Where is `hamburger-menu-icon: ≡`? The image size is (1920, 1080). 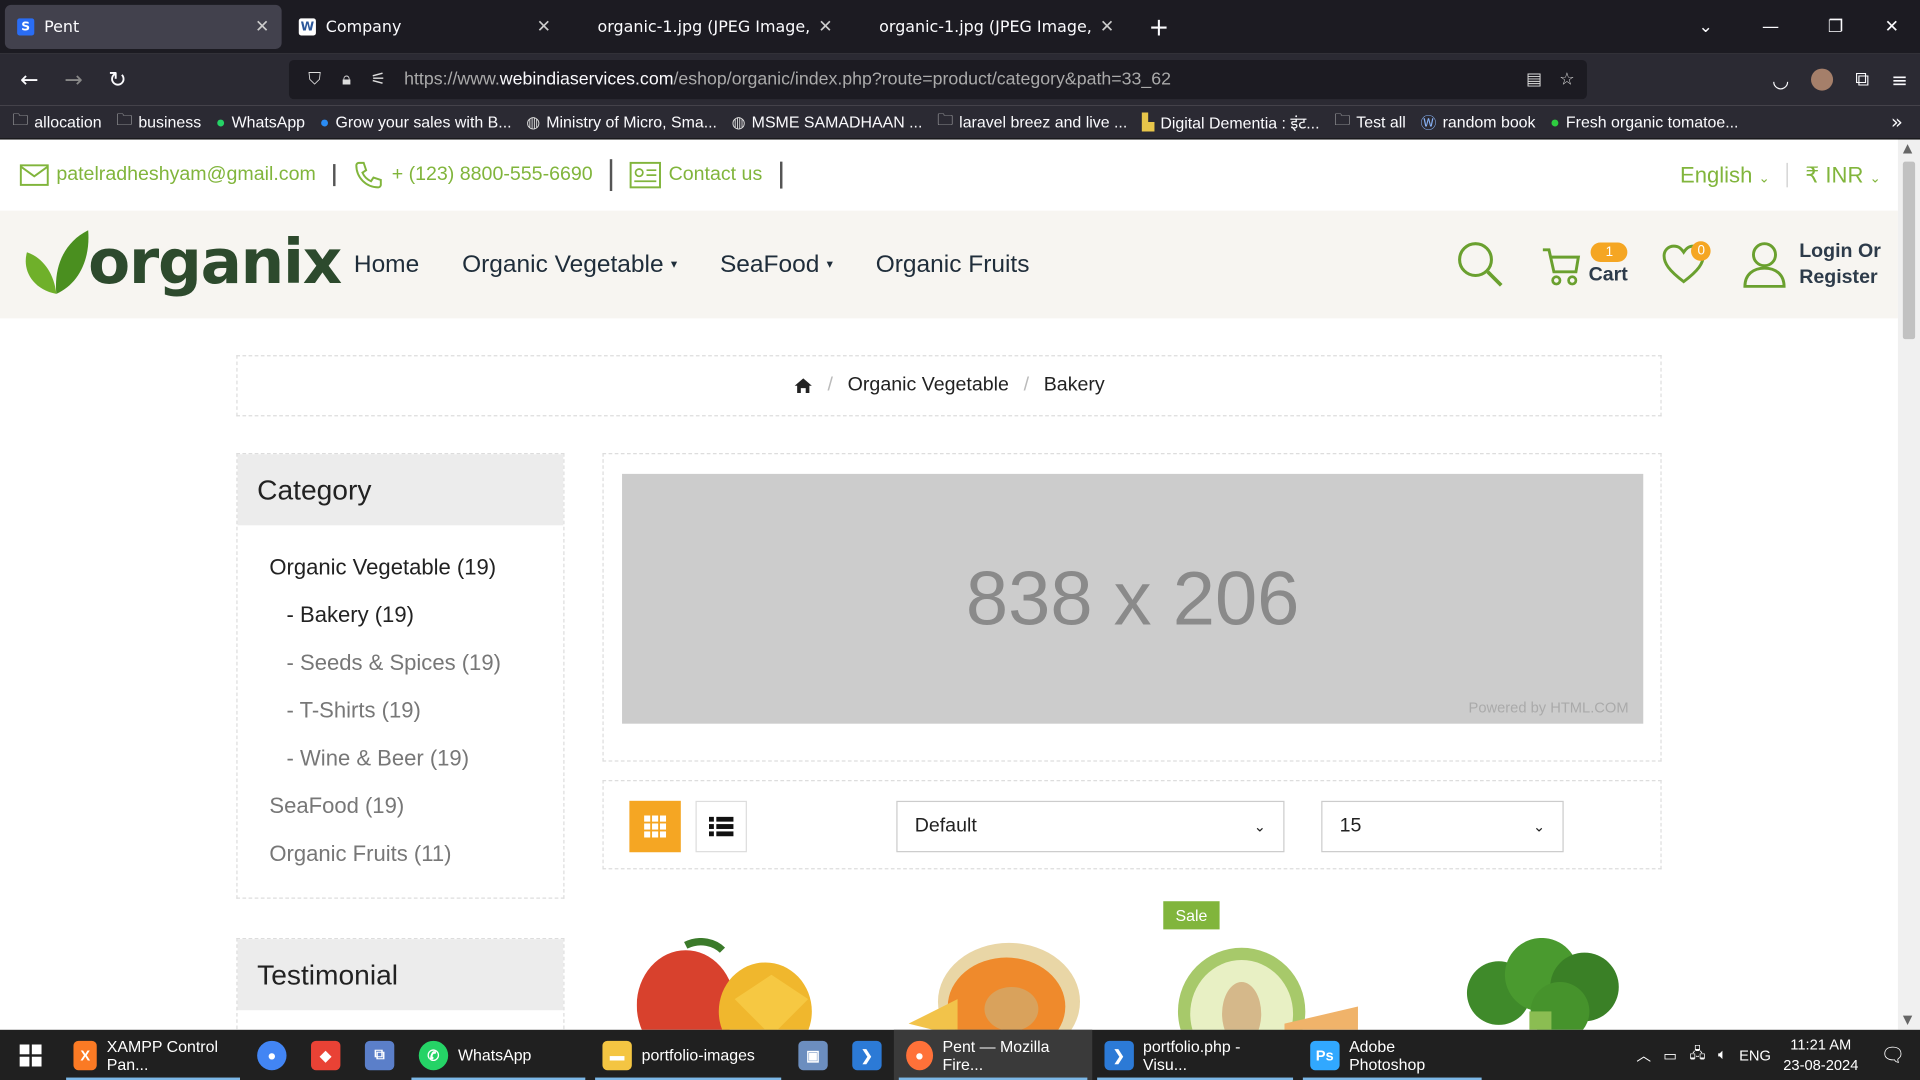 hamburger-menu-icon: ≡ is located at coordinates (1899, 79).